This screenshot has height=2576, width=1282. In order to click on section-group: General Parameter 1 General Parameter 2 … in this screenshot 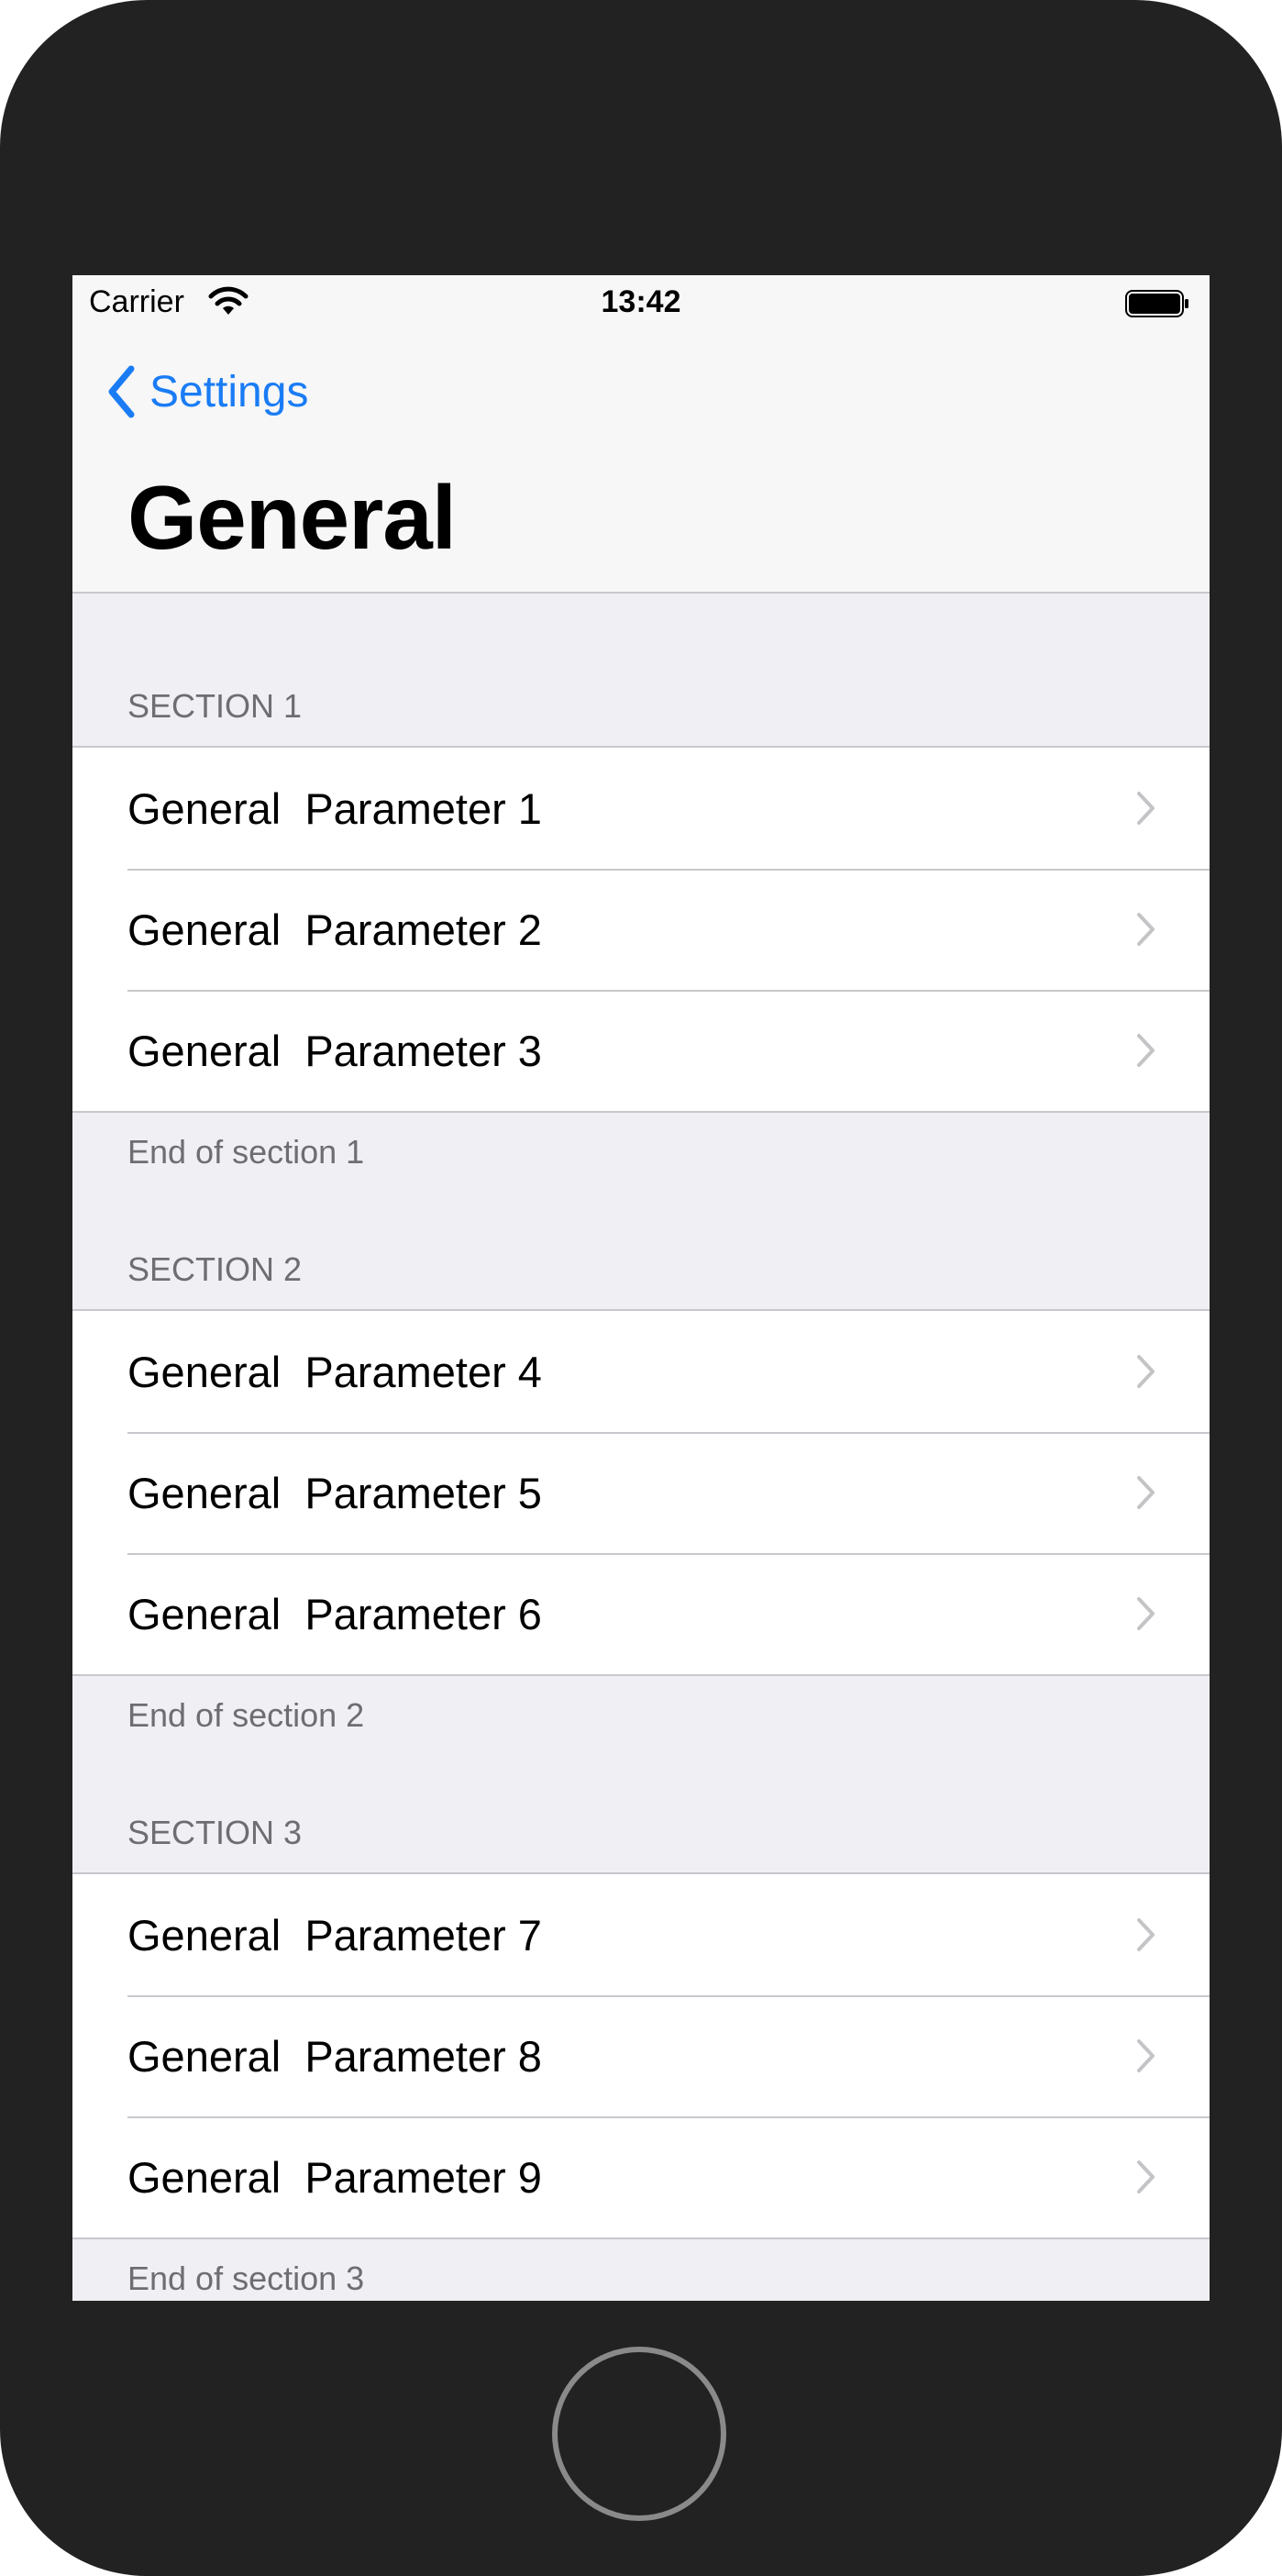, I will do `click(641, 929)`.